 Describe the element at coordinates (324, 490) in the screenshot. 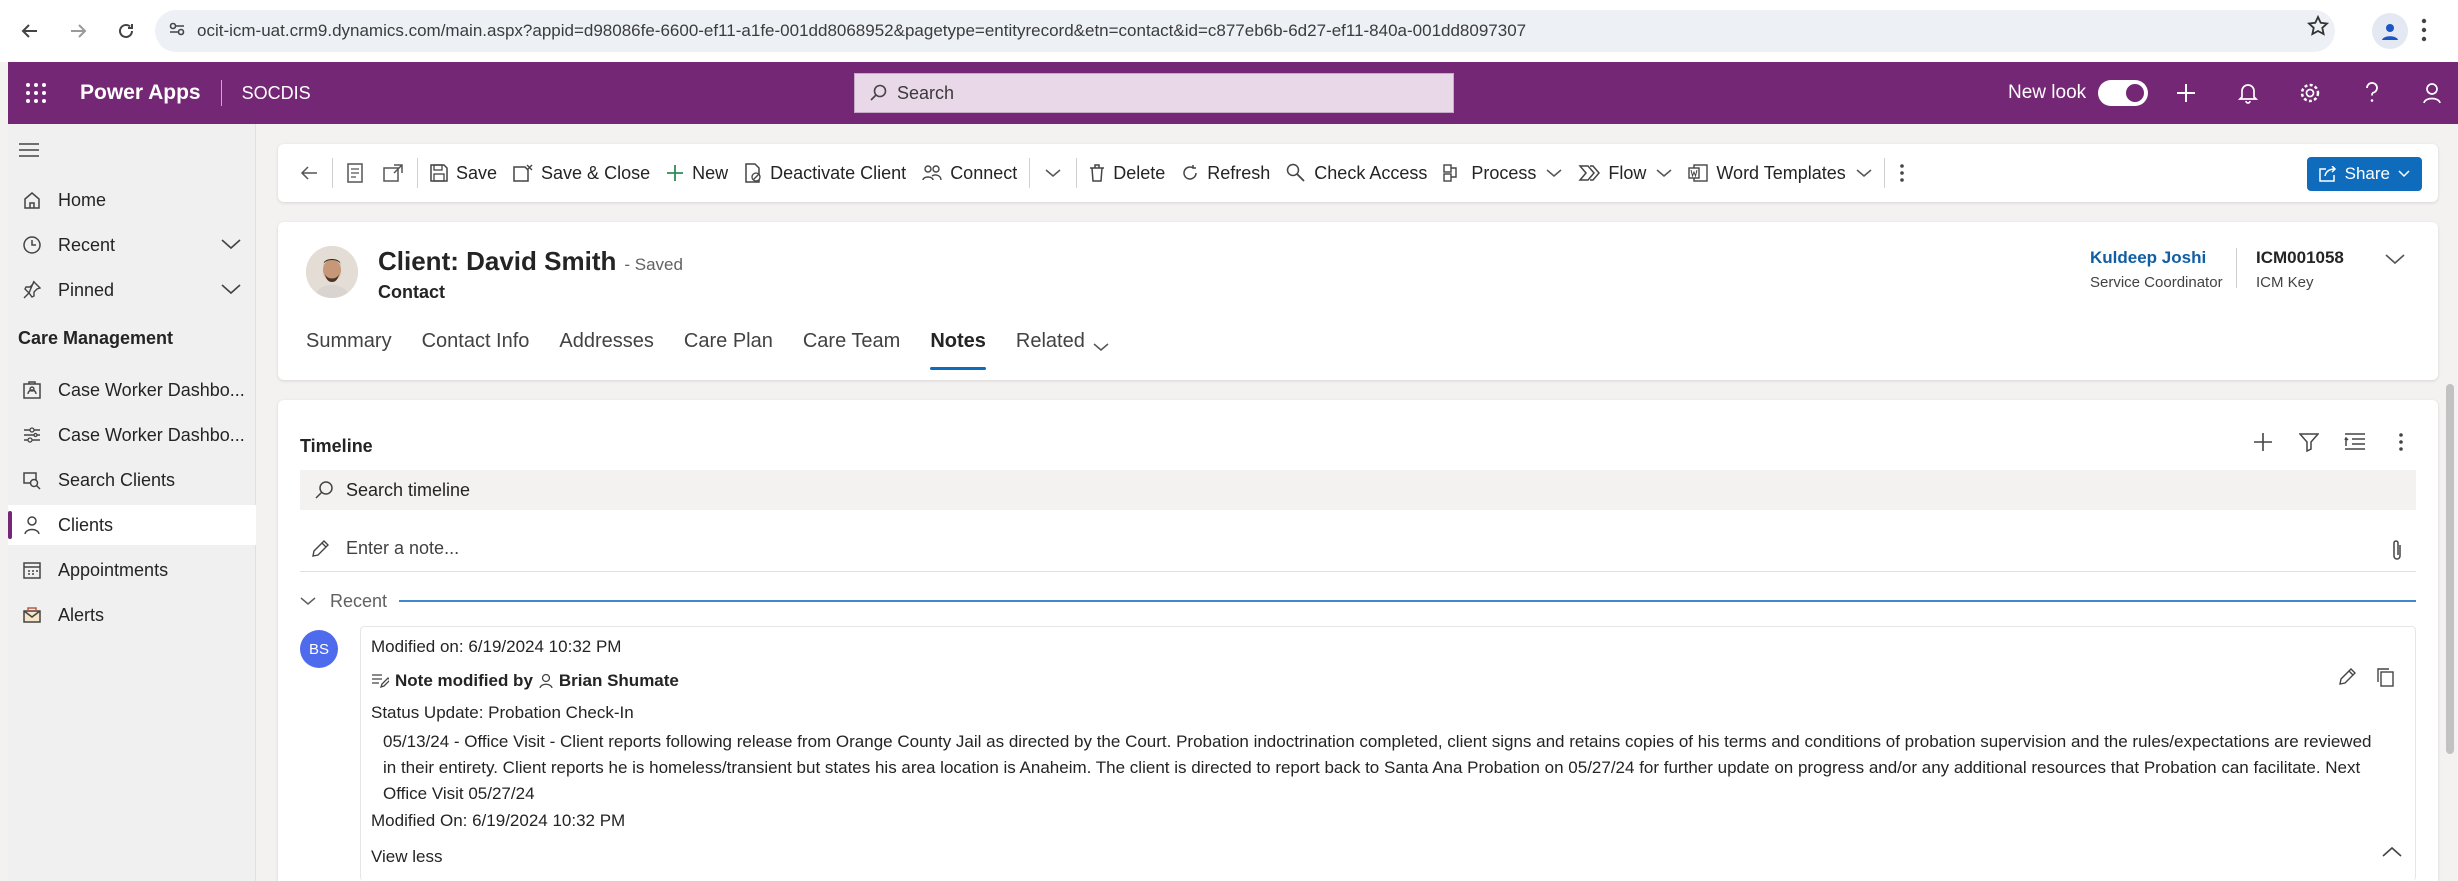

I see `search-icon` at that location.